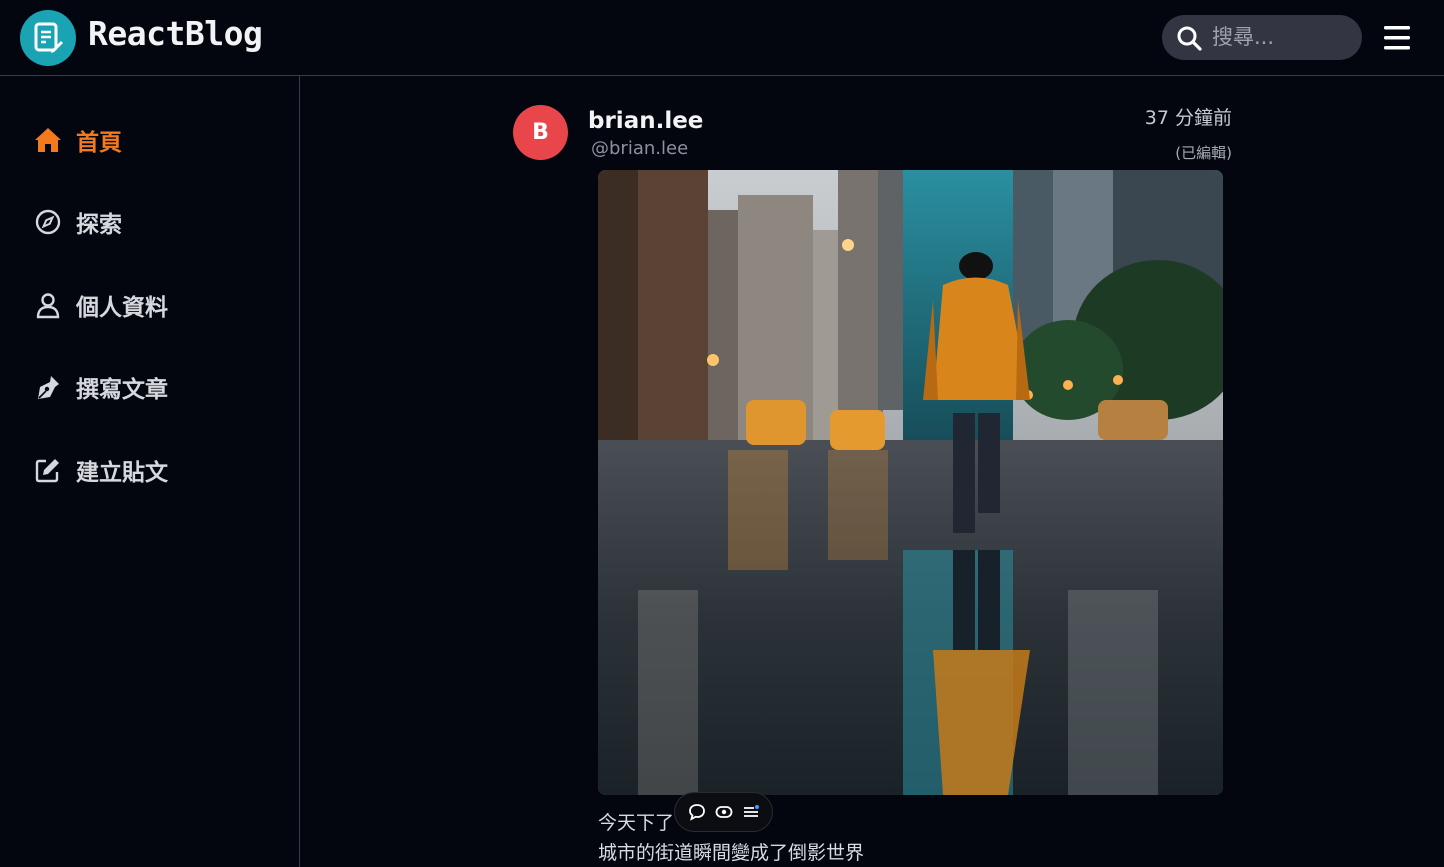  I want to click on user-icon, so click(48, 305).